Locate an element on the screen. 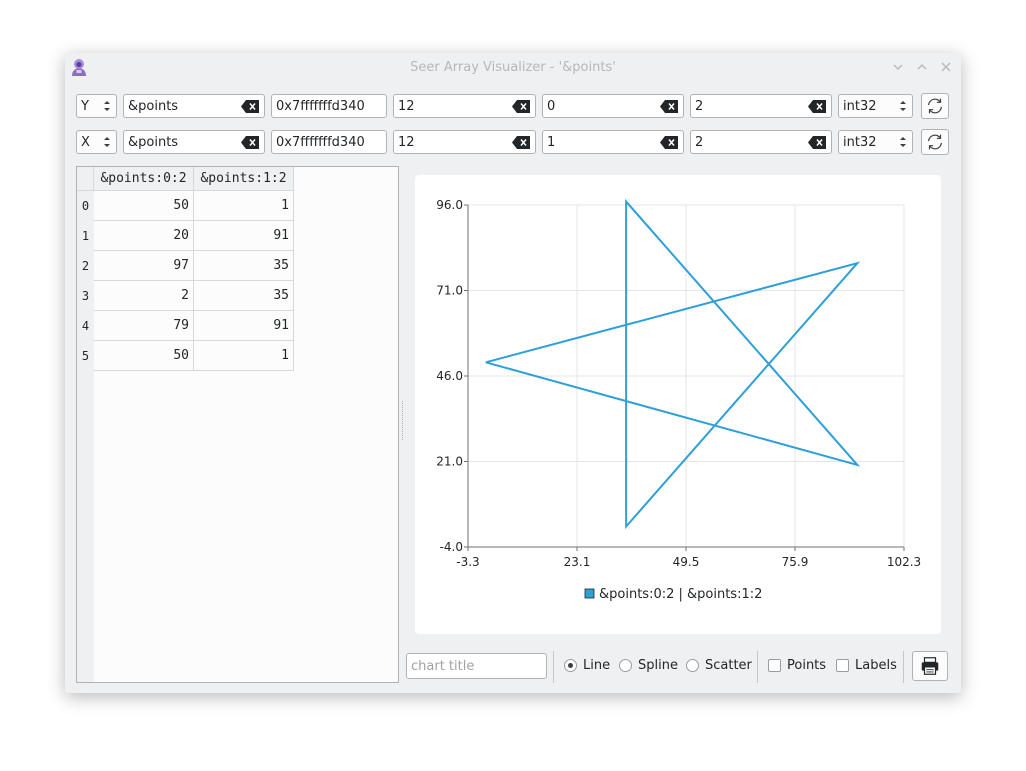 This screenshot has width=1026, height=771. x-stride-value: 2 is located at coordinates (699, 142).